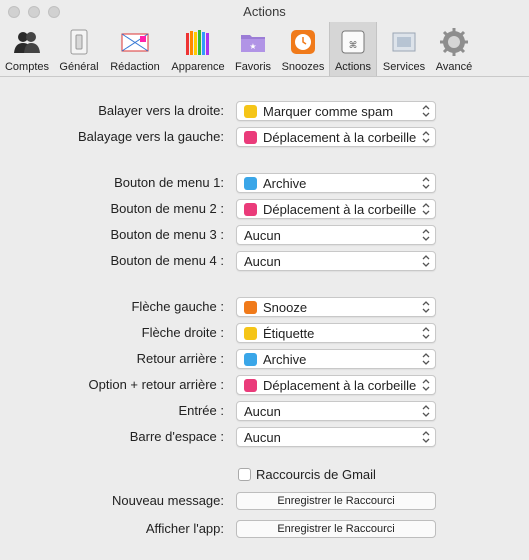 The height and width of the screenshot is (560, 529). What do you see at coordinates (336, 437) in the screenshot?
I see `spacebar-select: Aucun` at bounding box center [336, 437].